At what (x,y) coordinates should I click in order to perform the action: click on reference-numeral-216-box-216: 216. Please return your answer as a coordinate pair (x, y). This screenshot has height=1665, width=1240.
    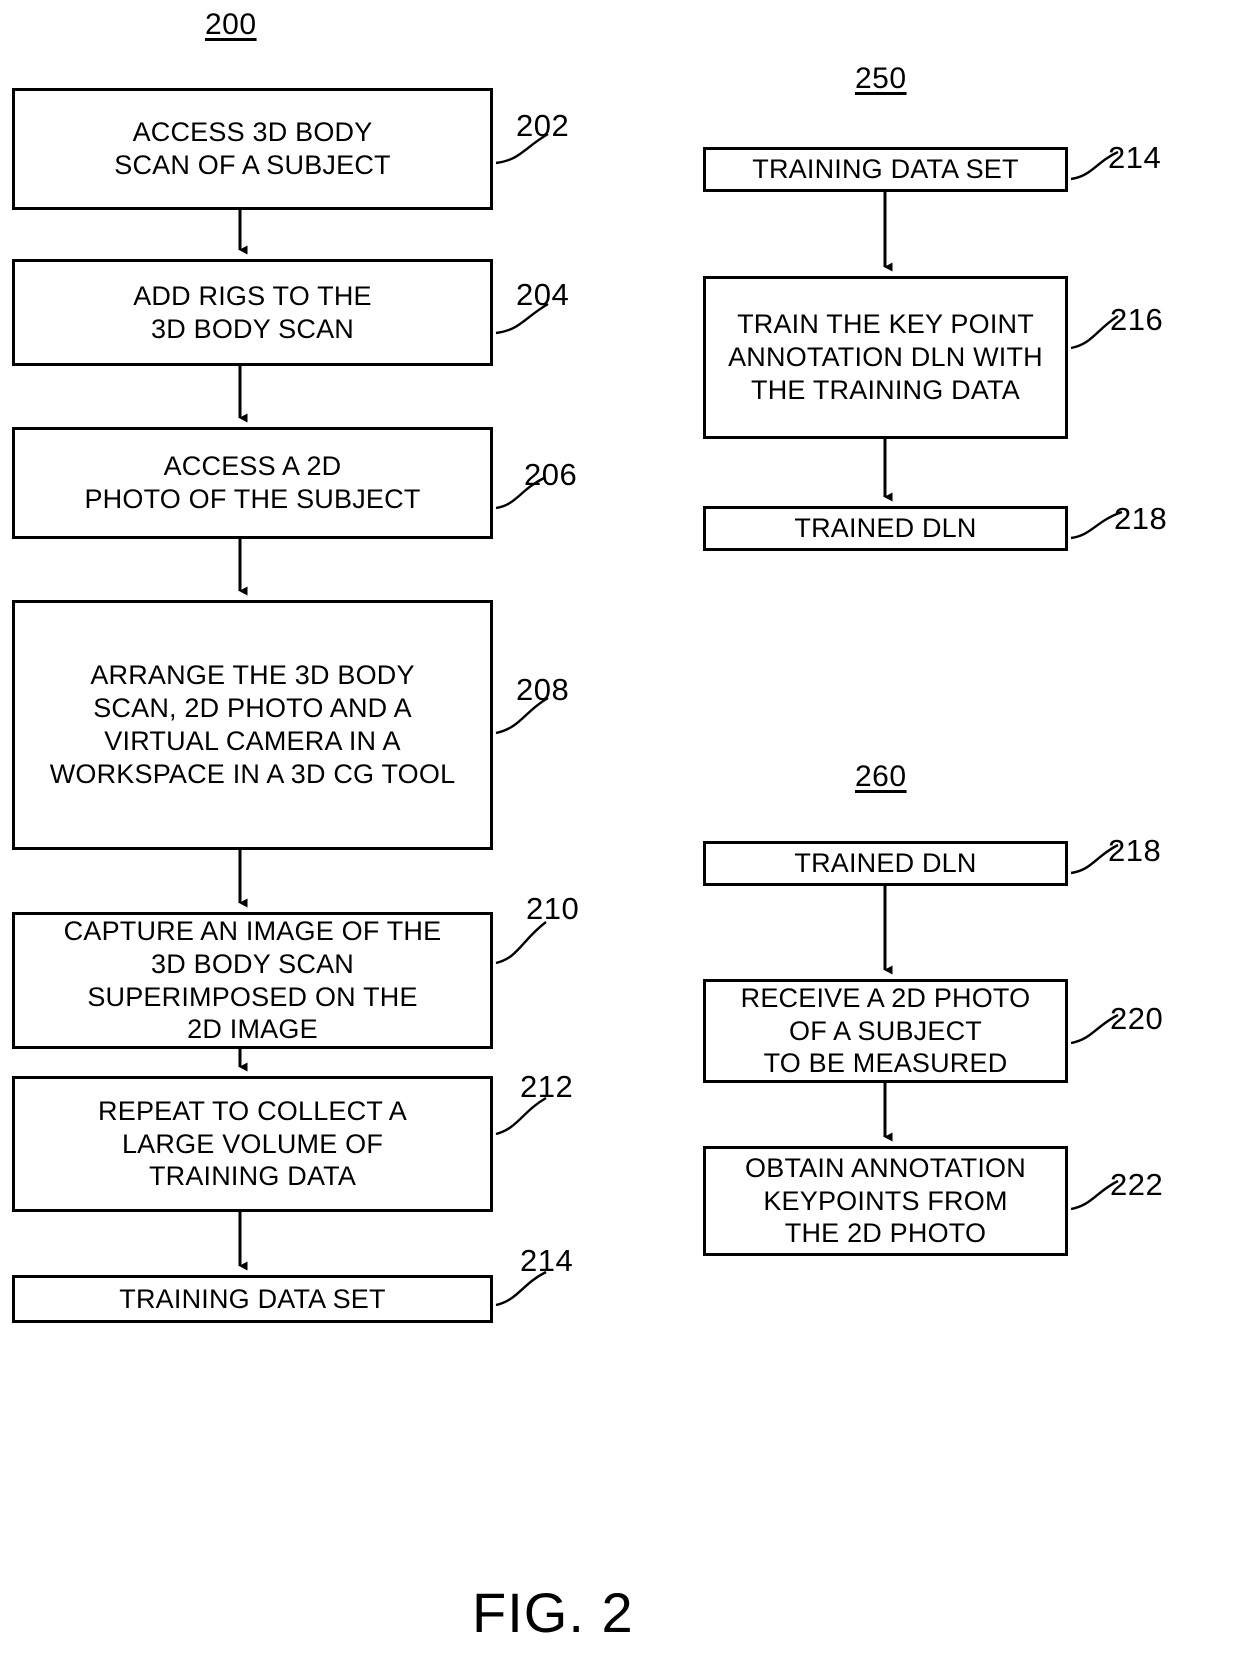
    Looking at the image, I should click on (1137, 319).